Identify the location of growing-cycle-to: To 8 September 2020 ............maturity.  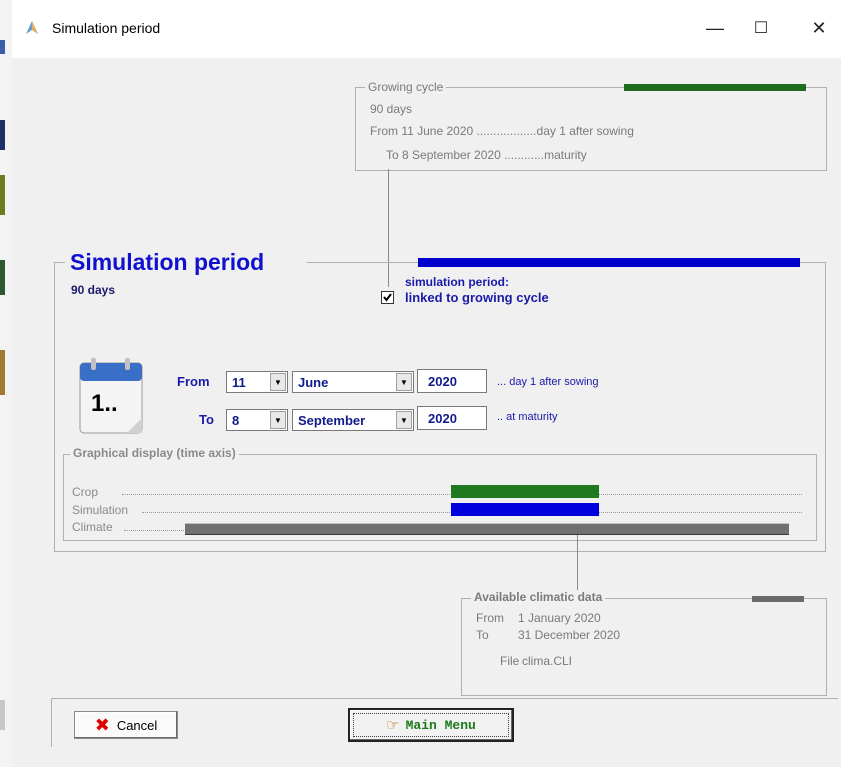
(486, 155).